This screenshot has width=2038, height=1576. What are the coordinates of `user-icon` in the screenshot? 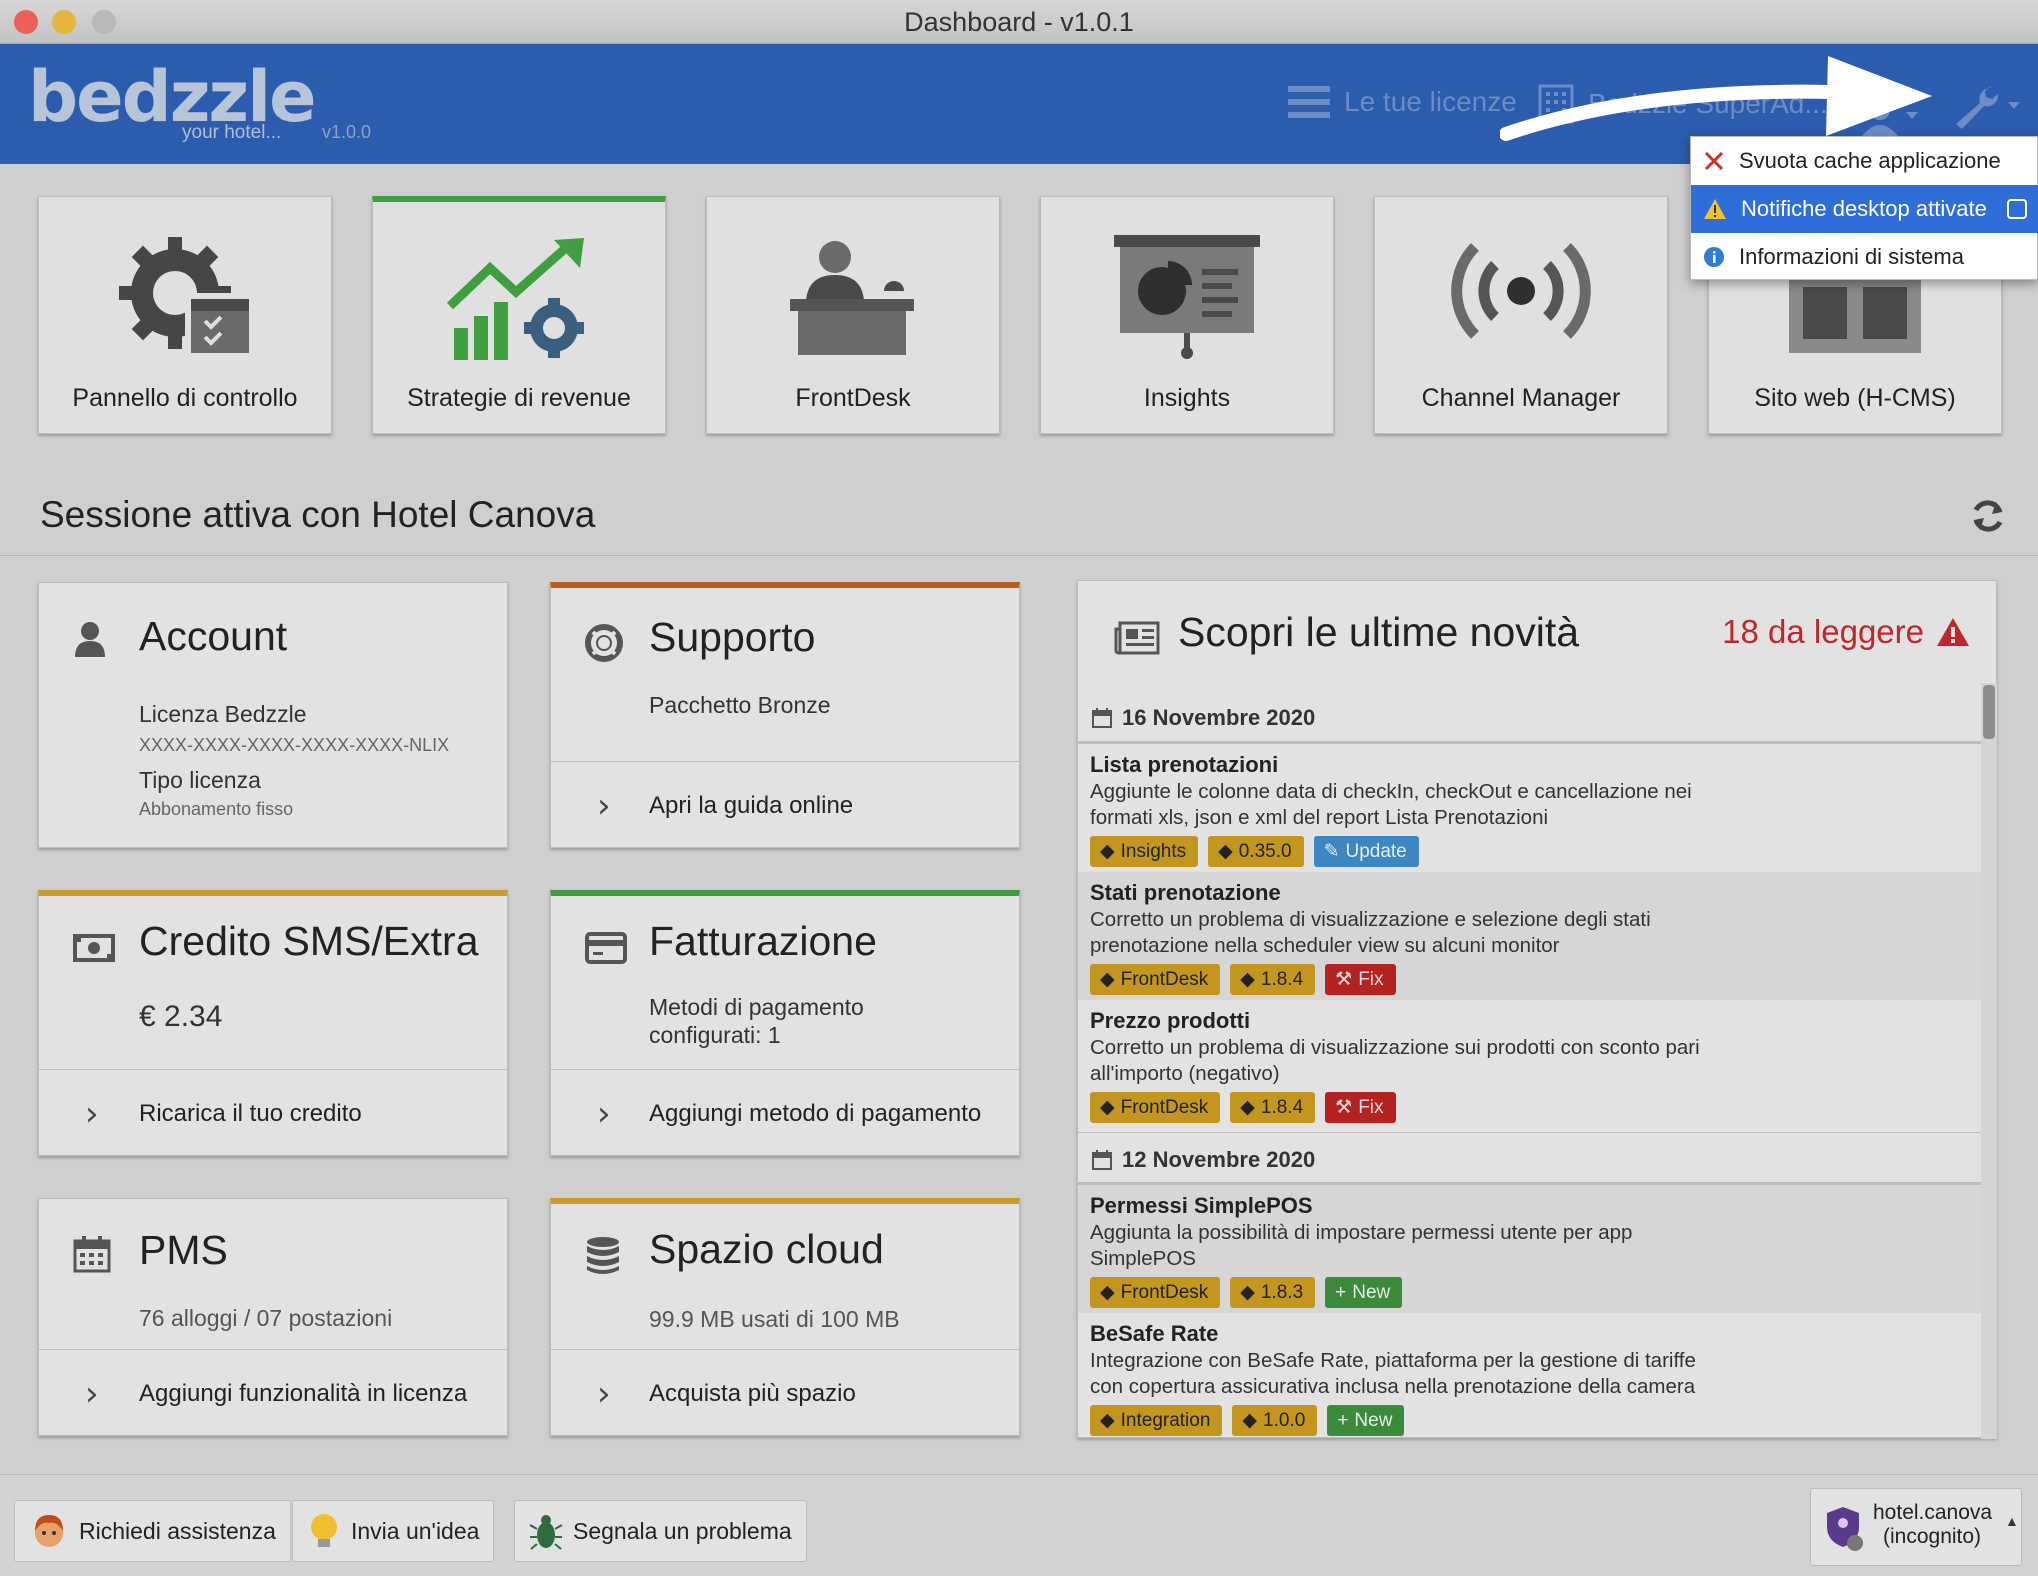 It's located at (90, 639).